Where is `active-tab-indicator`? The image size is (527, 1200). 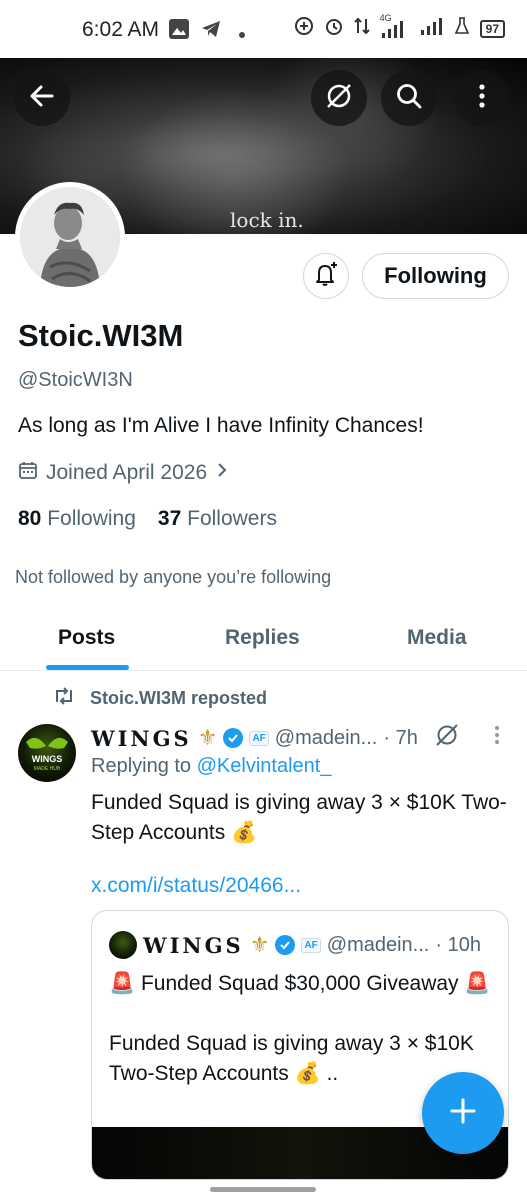
active-tab-indicator is located at coordinates (87, 667).